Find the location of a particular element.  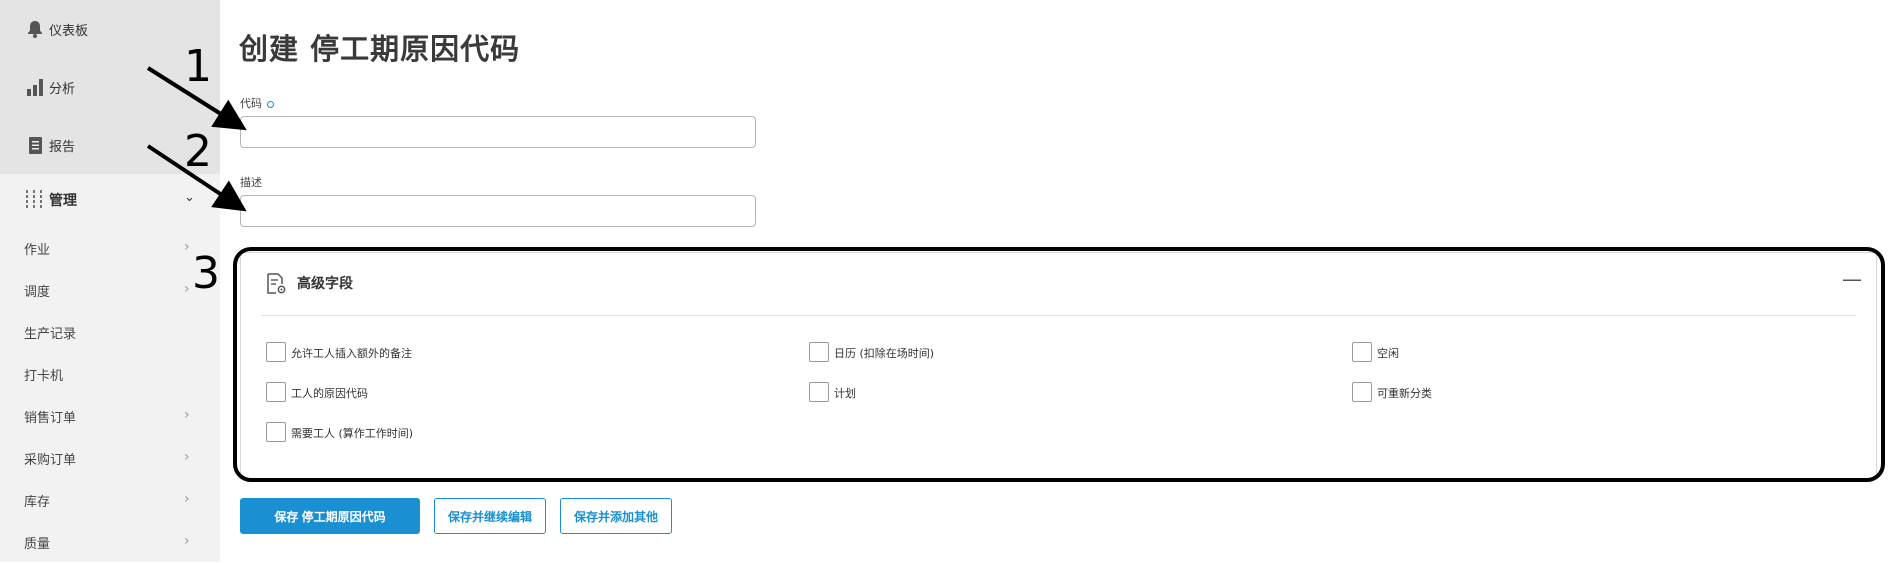

annotation-number-3: 3 is located at coordinates (206, 273).